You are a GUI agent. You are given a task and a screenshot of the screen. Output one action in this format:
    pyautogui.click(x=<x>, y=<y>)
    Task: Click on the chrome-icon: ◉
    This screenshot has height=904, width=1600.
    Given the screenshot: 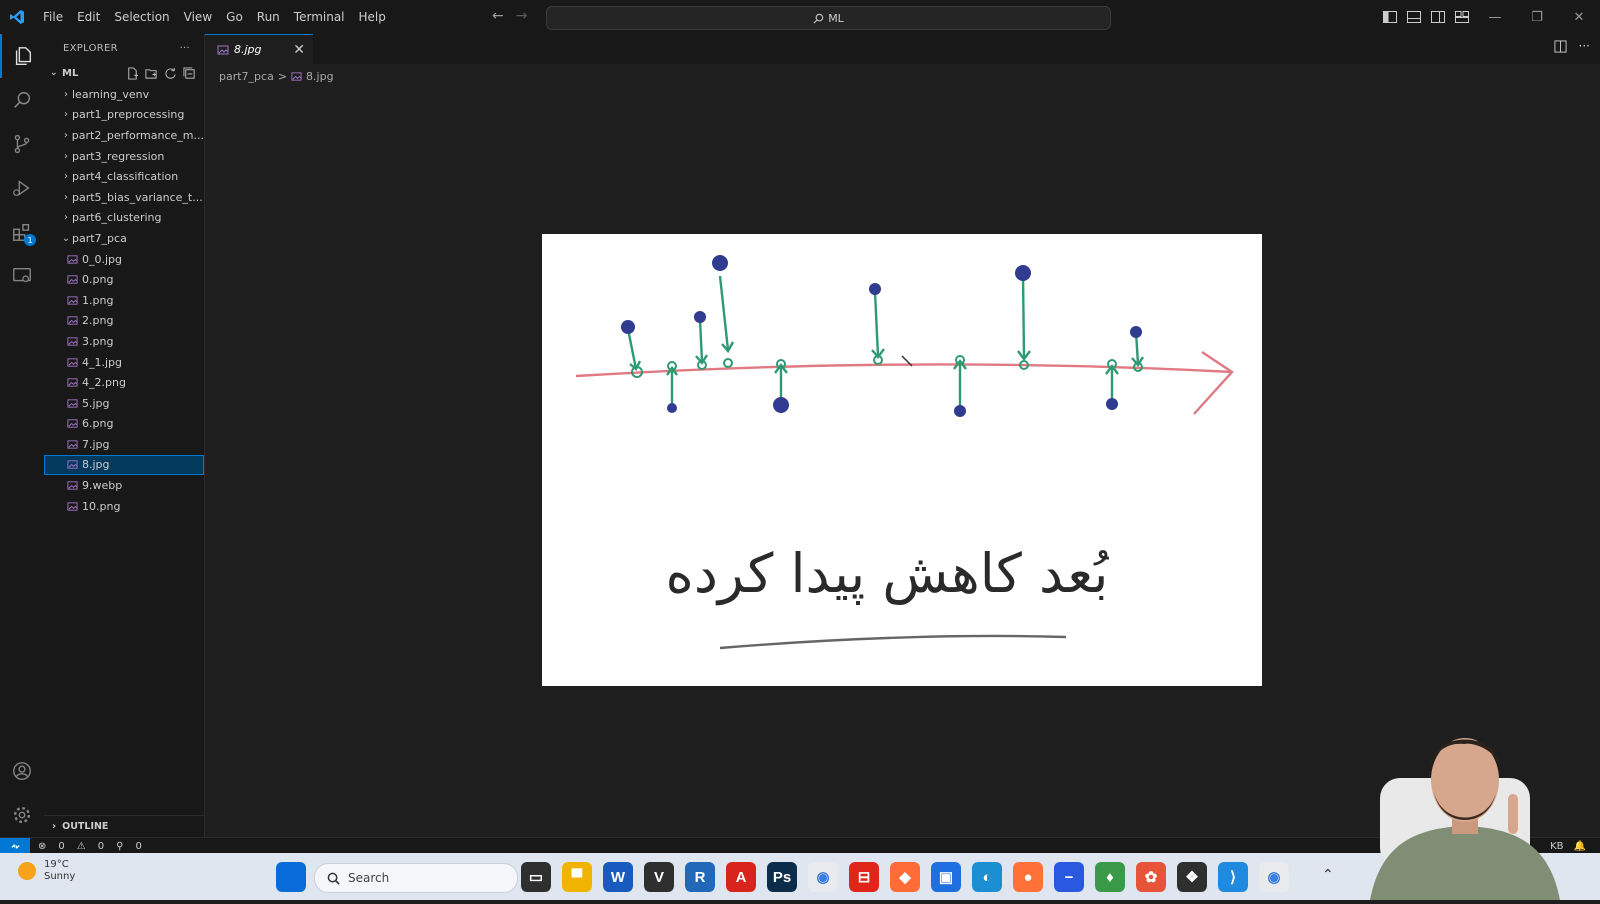 What is the action you would take?
    pyautogui.click(x=823, y=877)
    